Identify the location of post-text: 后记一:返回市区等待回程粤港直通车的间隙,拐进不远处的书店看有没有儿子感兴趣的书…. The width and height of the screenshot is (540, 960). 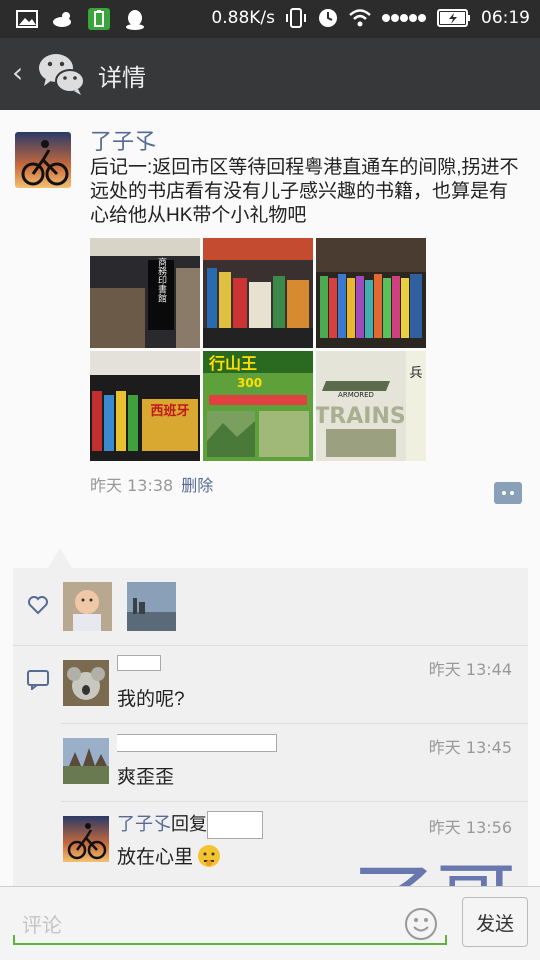
(304, 191).